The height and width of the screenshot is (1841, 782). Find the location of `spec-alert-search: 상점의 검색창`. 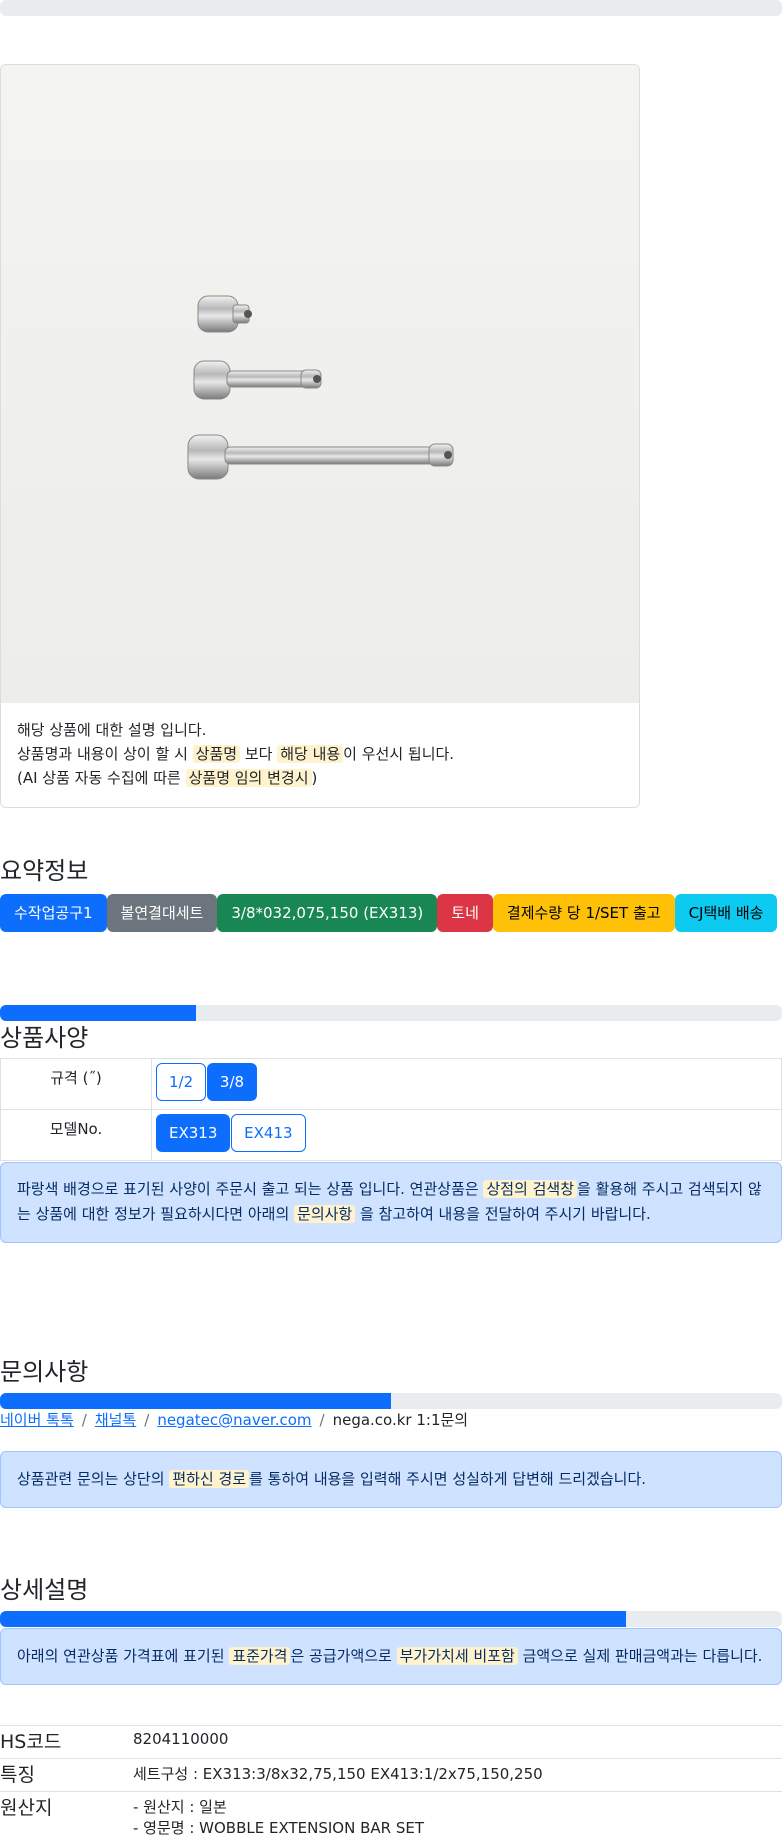

spec-alert-search: 상점의 검색창 is located at coordinates (530, 1189).